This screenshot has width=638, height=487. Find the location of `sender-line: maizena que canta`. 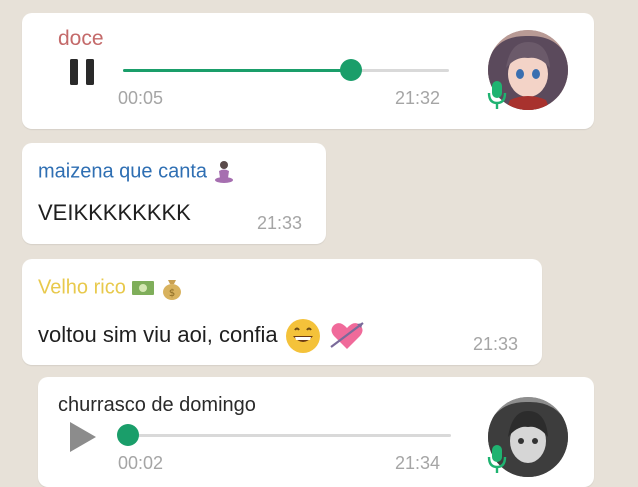

sender-line: maizena que canta is located at coordinates (136, 172).